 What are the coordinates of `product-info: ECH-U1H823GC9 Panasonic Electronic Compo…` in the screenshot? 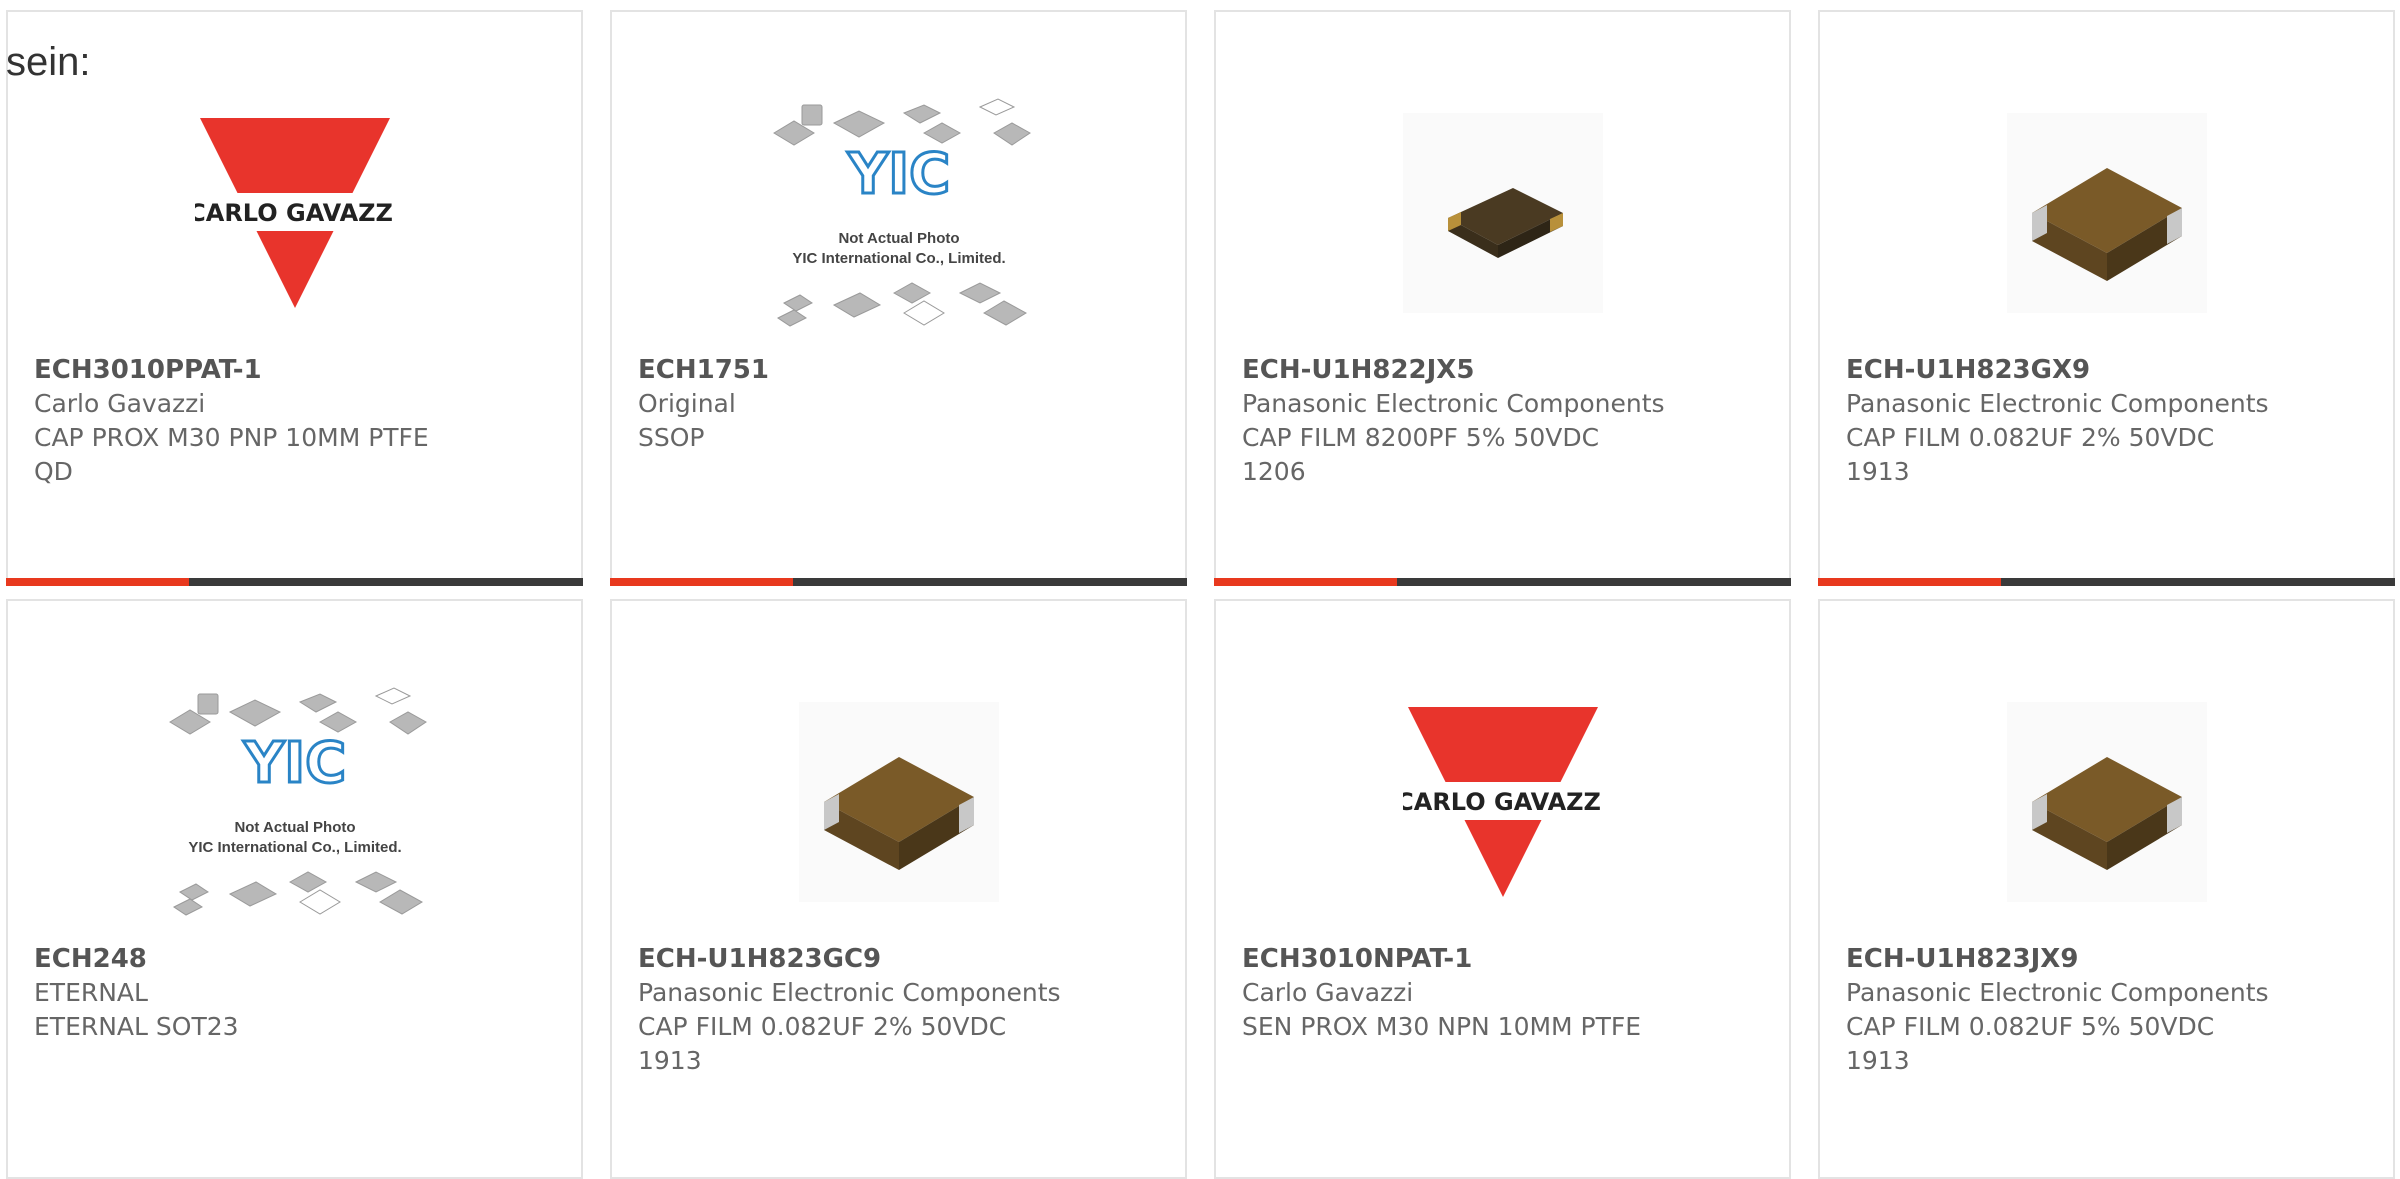 It's located at (901, 1010).